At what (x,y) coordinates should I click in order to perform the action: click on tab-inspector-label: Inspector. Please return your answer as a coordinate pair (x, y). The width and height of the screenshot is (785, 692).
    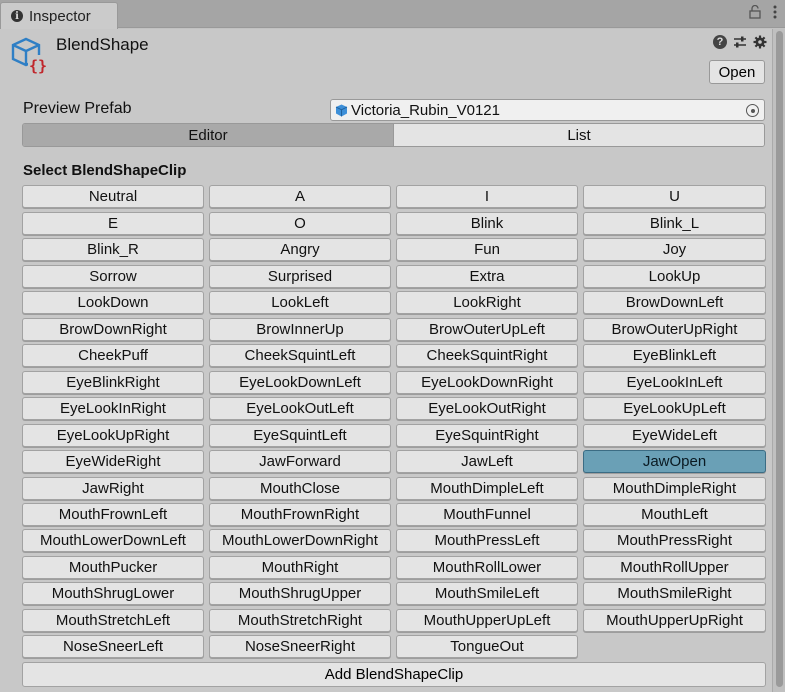
    Looking at the image, I should click on (60, 16).